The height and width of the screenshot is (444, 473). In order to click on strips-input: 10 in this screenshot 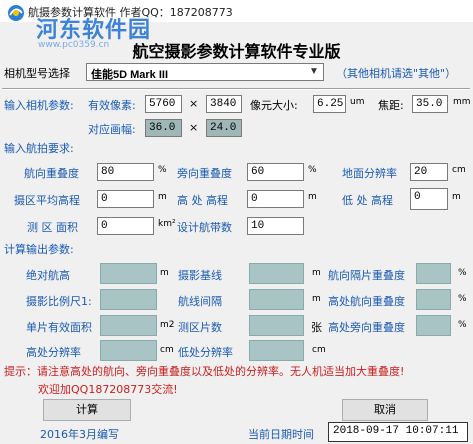, I will do `click(275, 226)`.